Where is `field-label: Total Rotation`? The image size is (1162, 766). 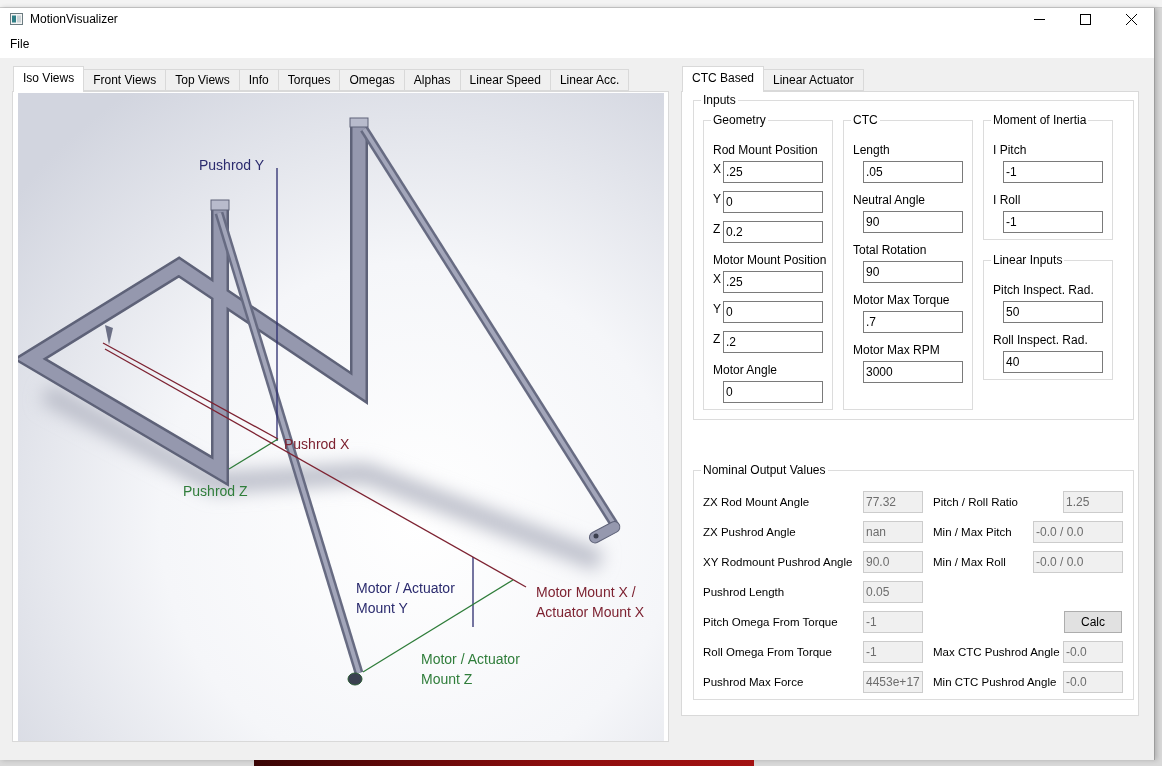 field-label: Total Rotation is located at coordinates (890, 250).